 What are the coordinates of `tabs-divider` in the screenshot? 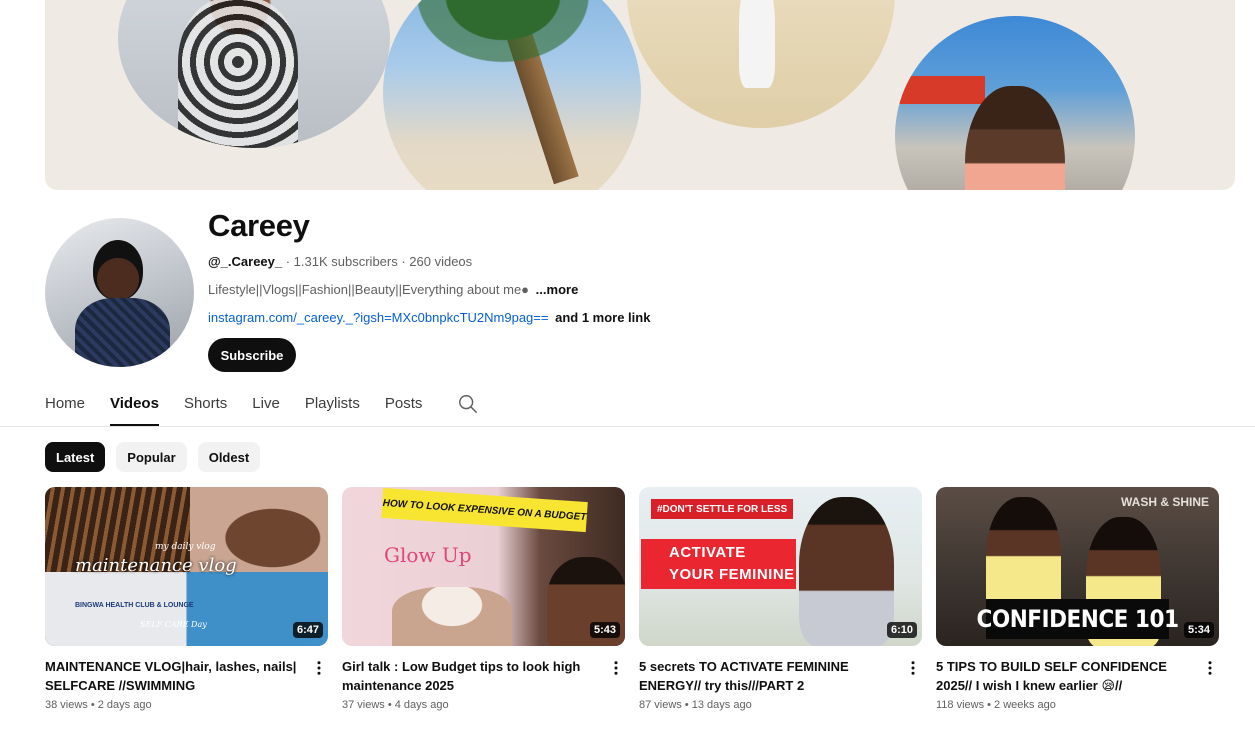 It's located at (627, 426).